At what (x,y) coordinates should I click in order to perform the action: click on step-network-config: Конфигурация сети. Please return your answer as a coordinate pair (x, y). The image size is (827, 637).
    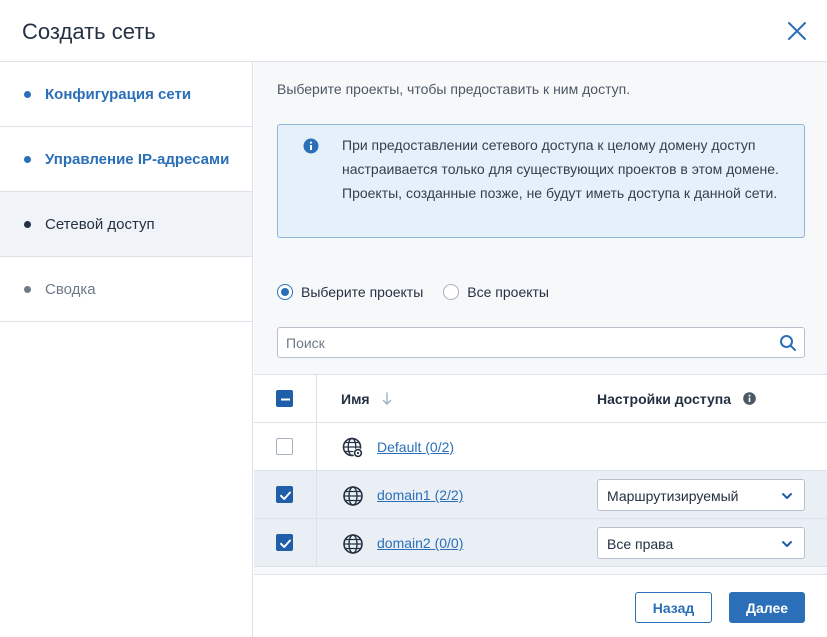
    Looking at the image, I should click on (126, 94).